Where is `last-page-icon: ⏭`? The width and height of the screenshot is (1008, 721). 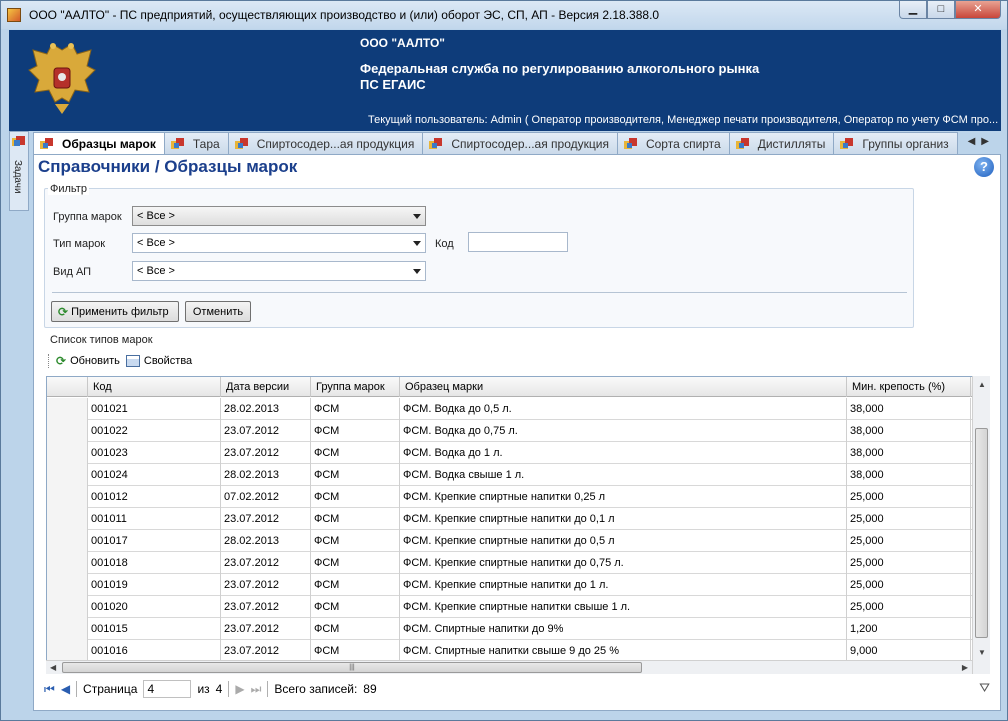 last-page-icon: ⏭ is located at coordinates (256, 689).